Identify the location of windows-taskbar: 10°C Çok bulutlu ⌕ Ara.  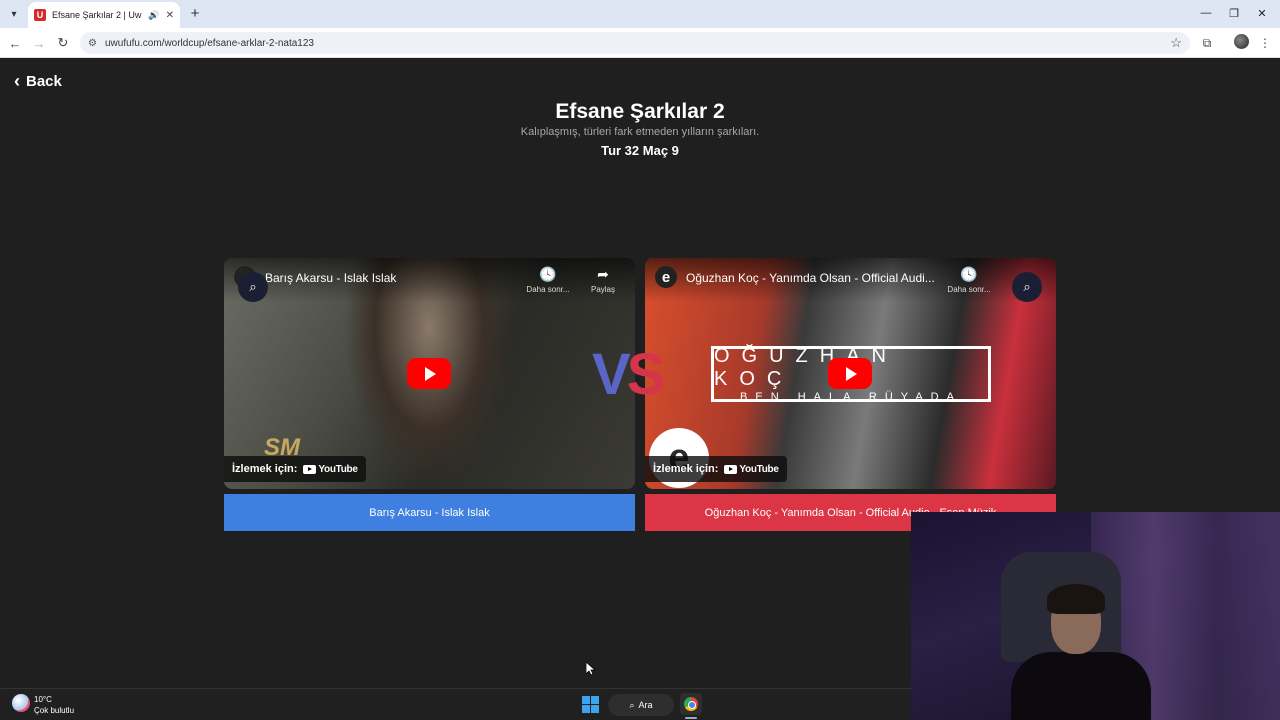
(455, 704).